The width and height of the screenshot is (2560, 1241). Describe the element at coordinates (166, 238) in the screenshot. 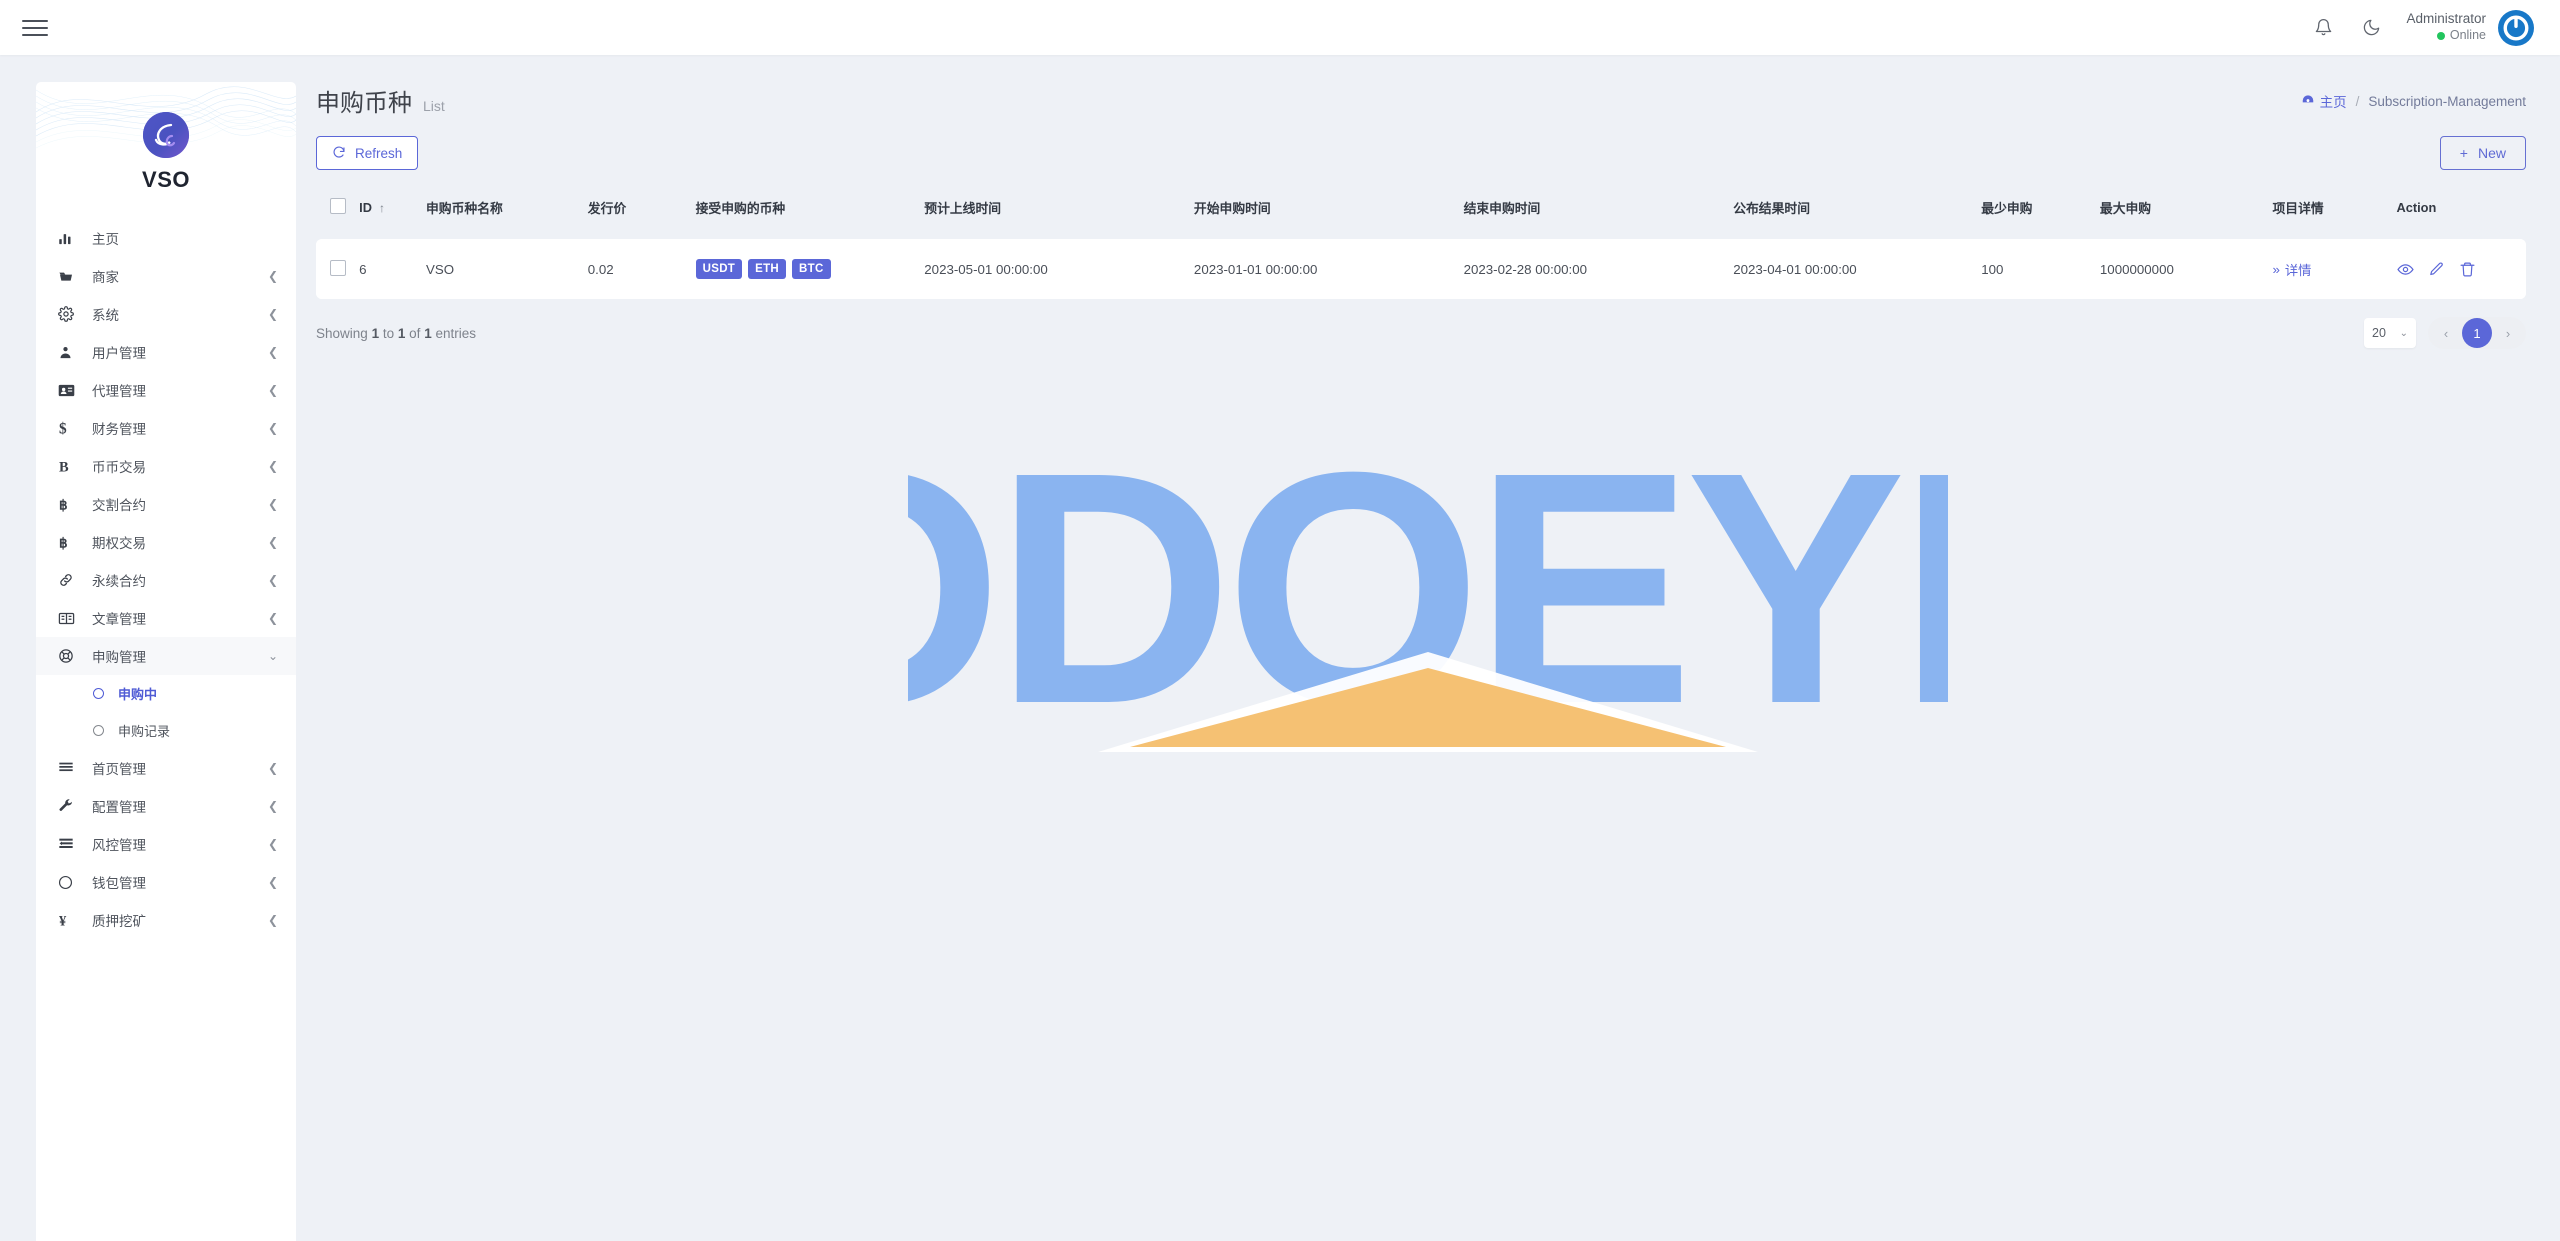

I see `sidebar-item-home: 主页` at that location.